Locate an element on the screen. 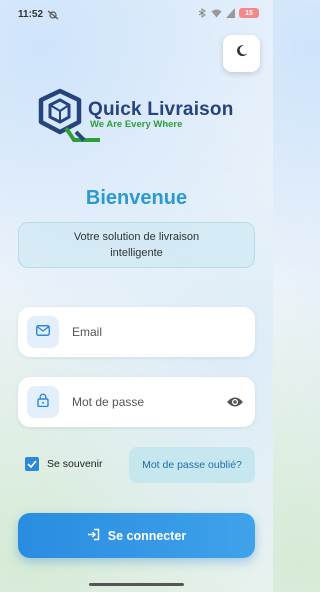  welcome-title: Bienvenue is located at coordinates (136, 198).